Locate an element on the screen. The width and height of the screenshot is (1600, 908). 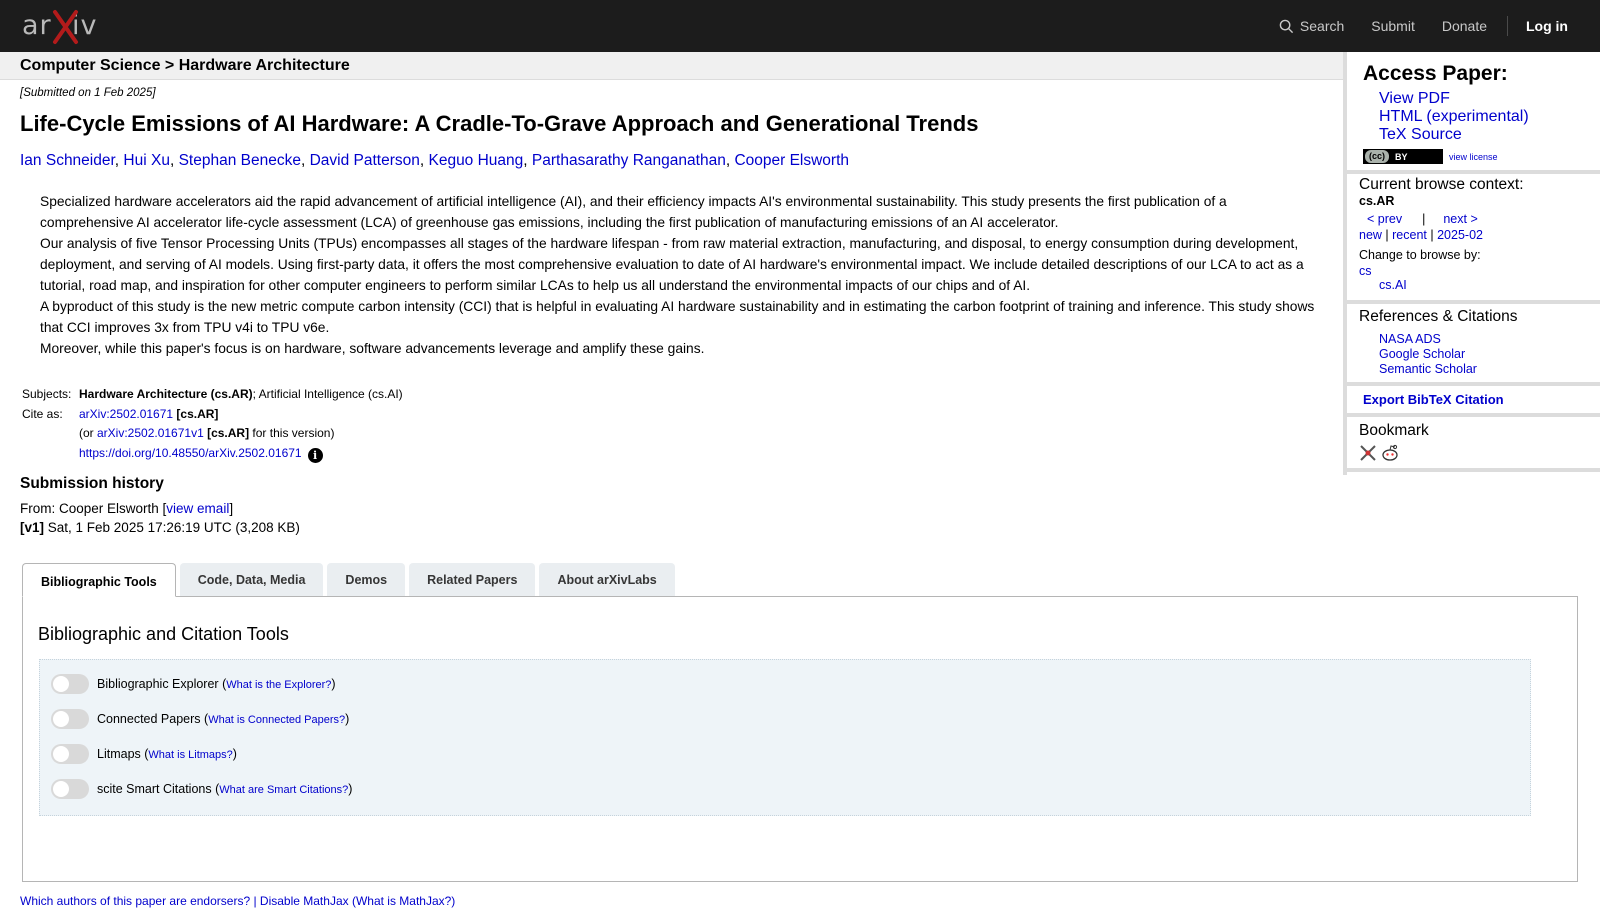
scite-toggle is located at coordinates (70, 789).